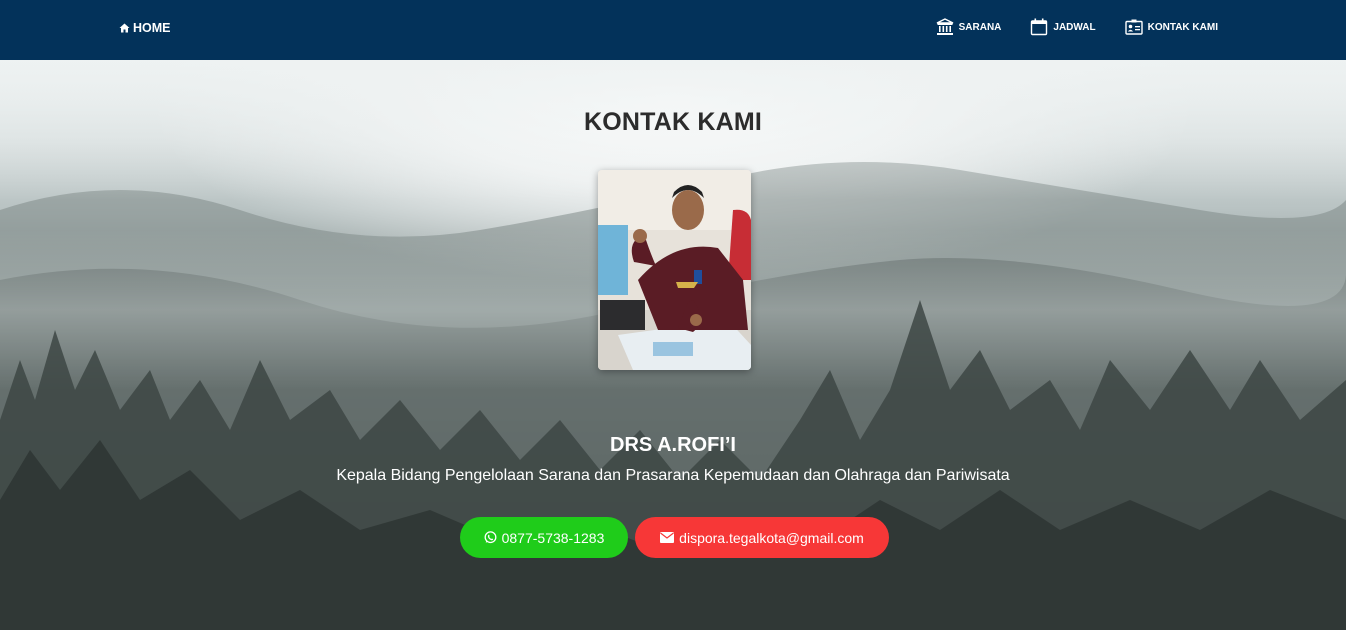 This screenshot has width=1346, height=630. Describe the element at coordinates (673, 30) in the screenshot. I see `navbar: HOME SARANA JADWAL KONTAK KAMI` at that location.